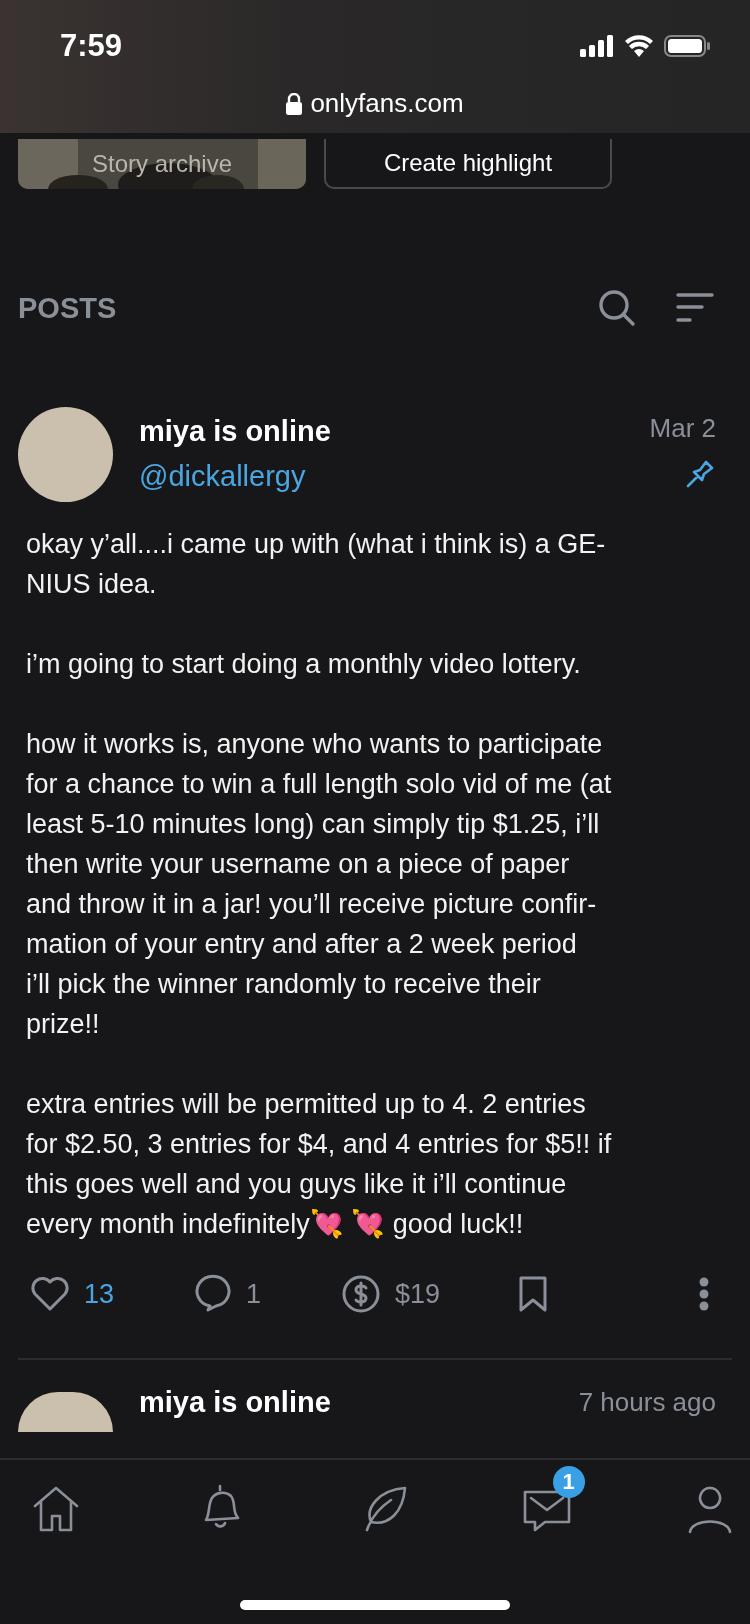  Describe the element at coordinates (533, 1294) in the screenshot. I see `bookmark-icon` at that location.